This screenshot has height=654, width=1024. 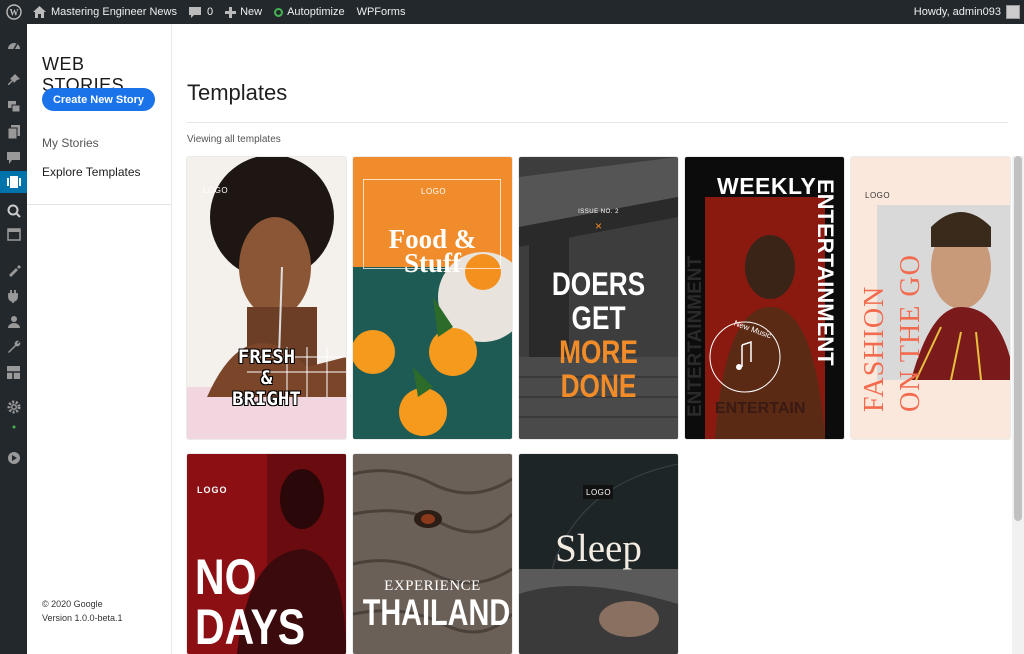 I want to click on home-icon, so click(x=39, y=12).